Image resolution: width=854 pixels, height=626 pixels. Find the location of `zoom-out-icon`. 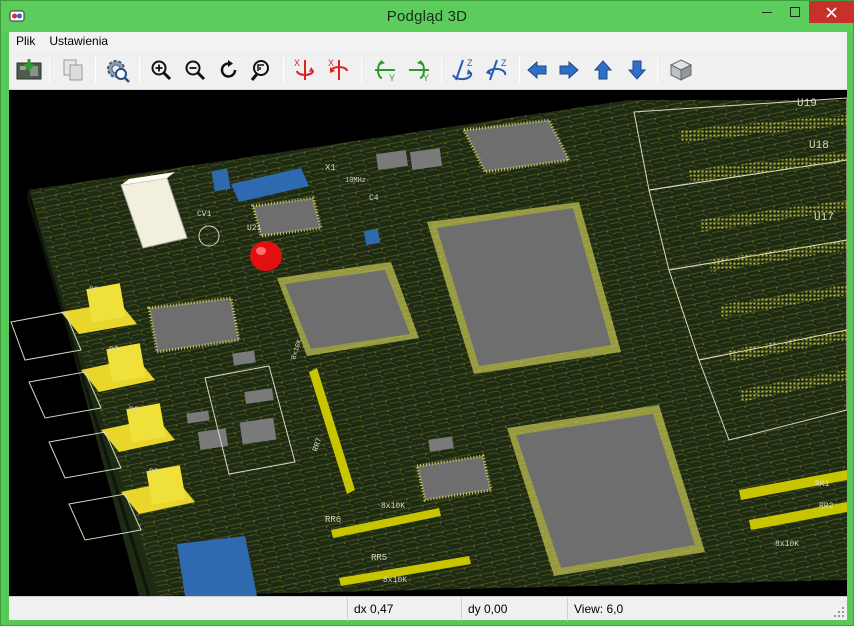

zoom-out-icon is located at coordinates (195, 70).